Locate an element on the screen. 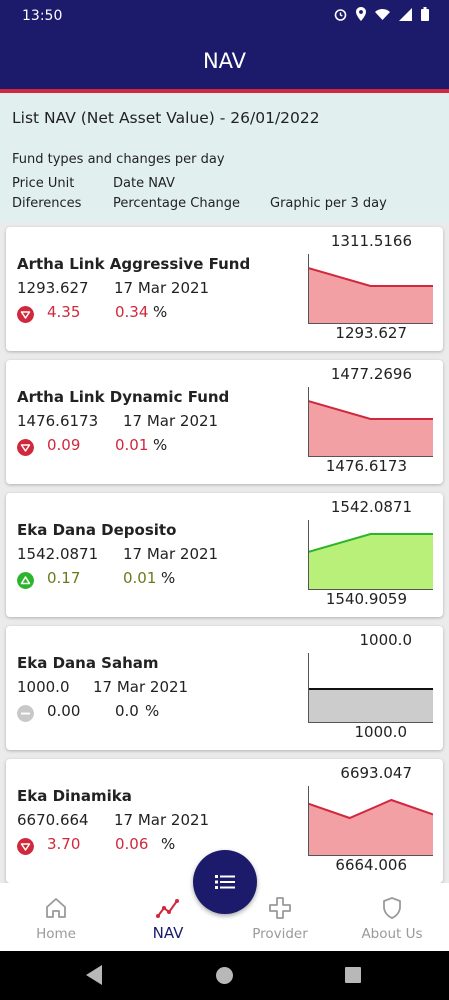  fund-price: 6670.664 is located at coordinates (53, 820).